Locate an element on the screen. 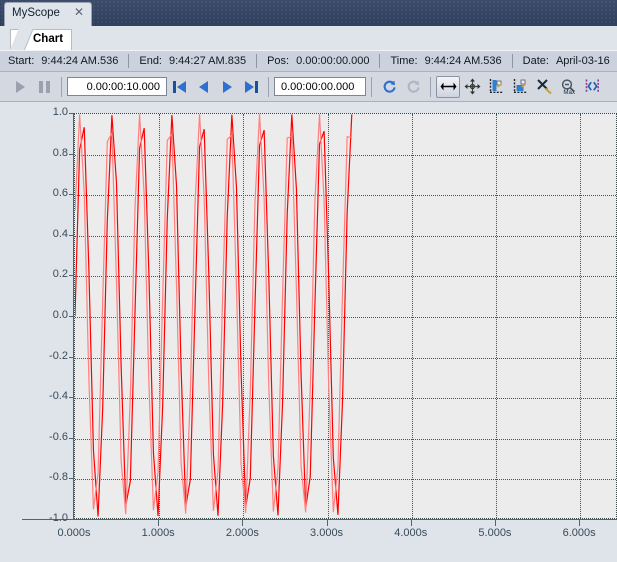  status-time: Time: 9:44:24 AM.536 is located at coordinates (445, 61).